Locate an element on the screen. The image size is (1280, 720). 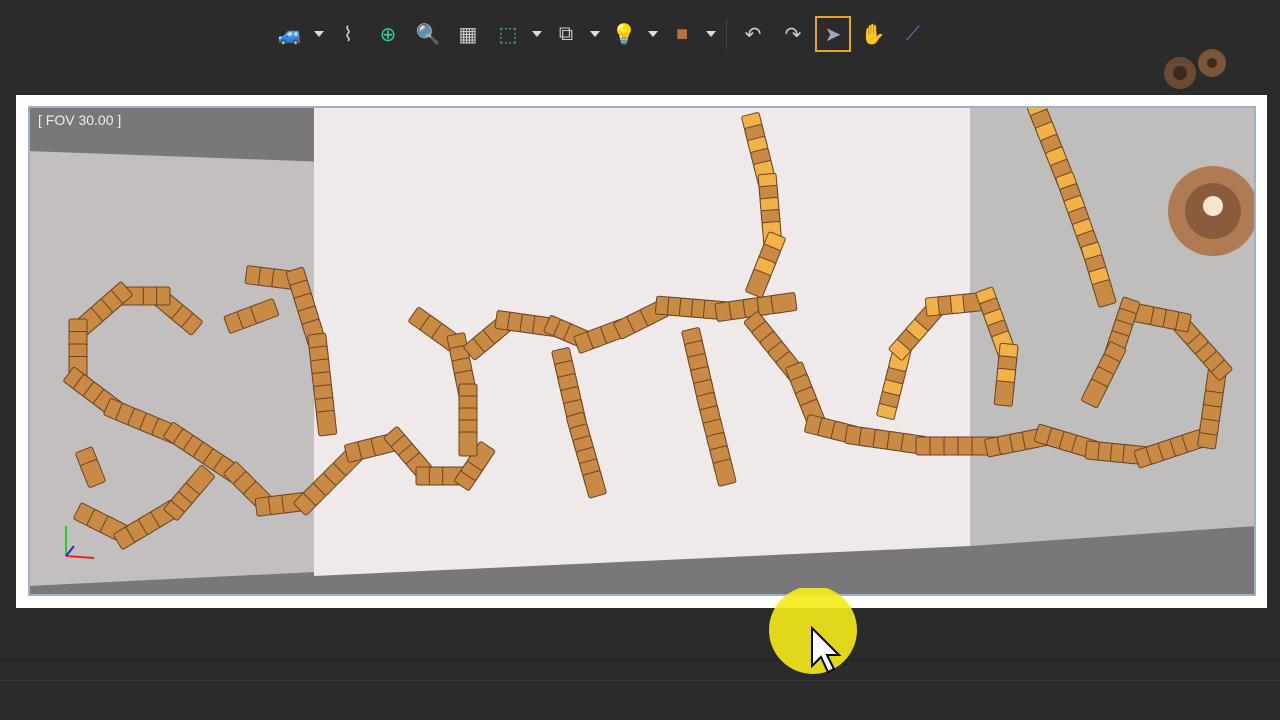
camera-car-button: 🚙 is located at coordinates (290, 34).